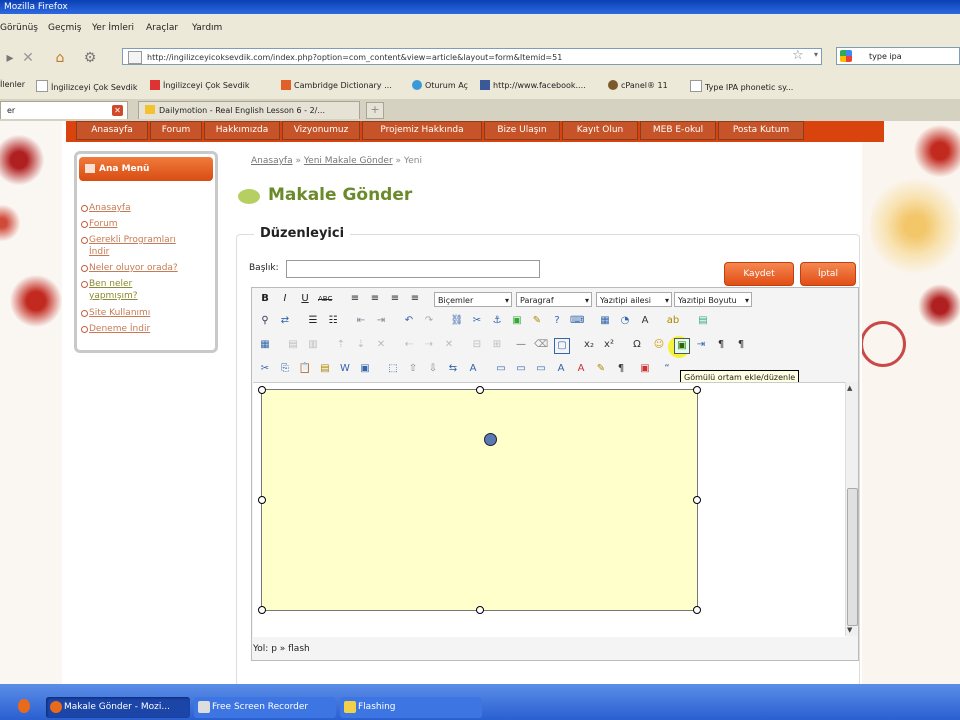 The height and width of the screenshot is (720, 960). Describe the element at coordinates (381, 321) in the screenshot. I see `indent-icon: ⇥` at that location.